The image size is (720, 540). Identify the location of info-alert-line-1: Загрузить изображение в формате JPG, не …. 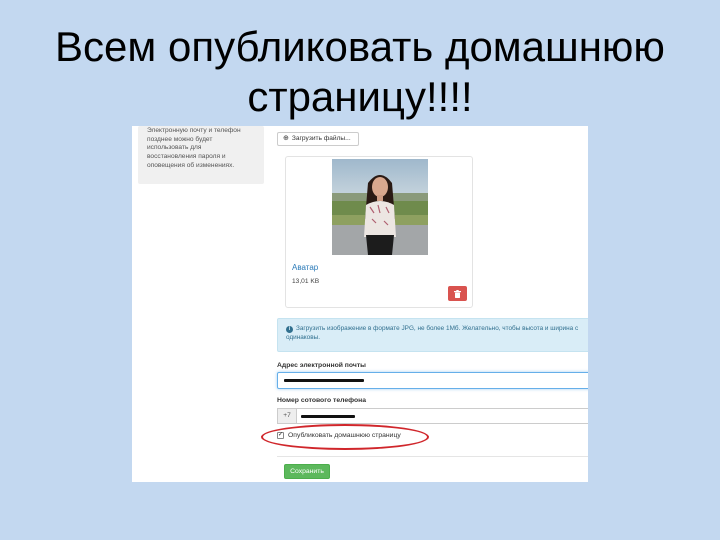
(437, 328).